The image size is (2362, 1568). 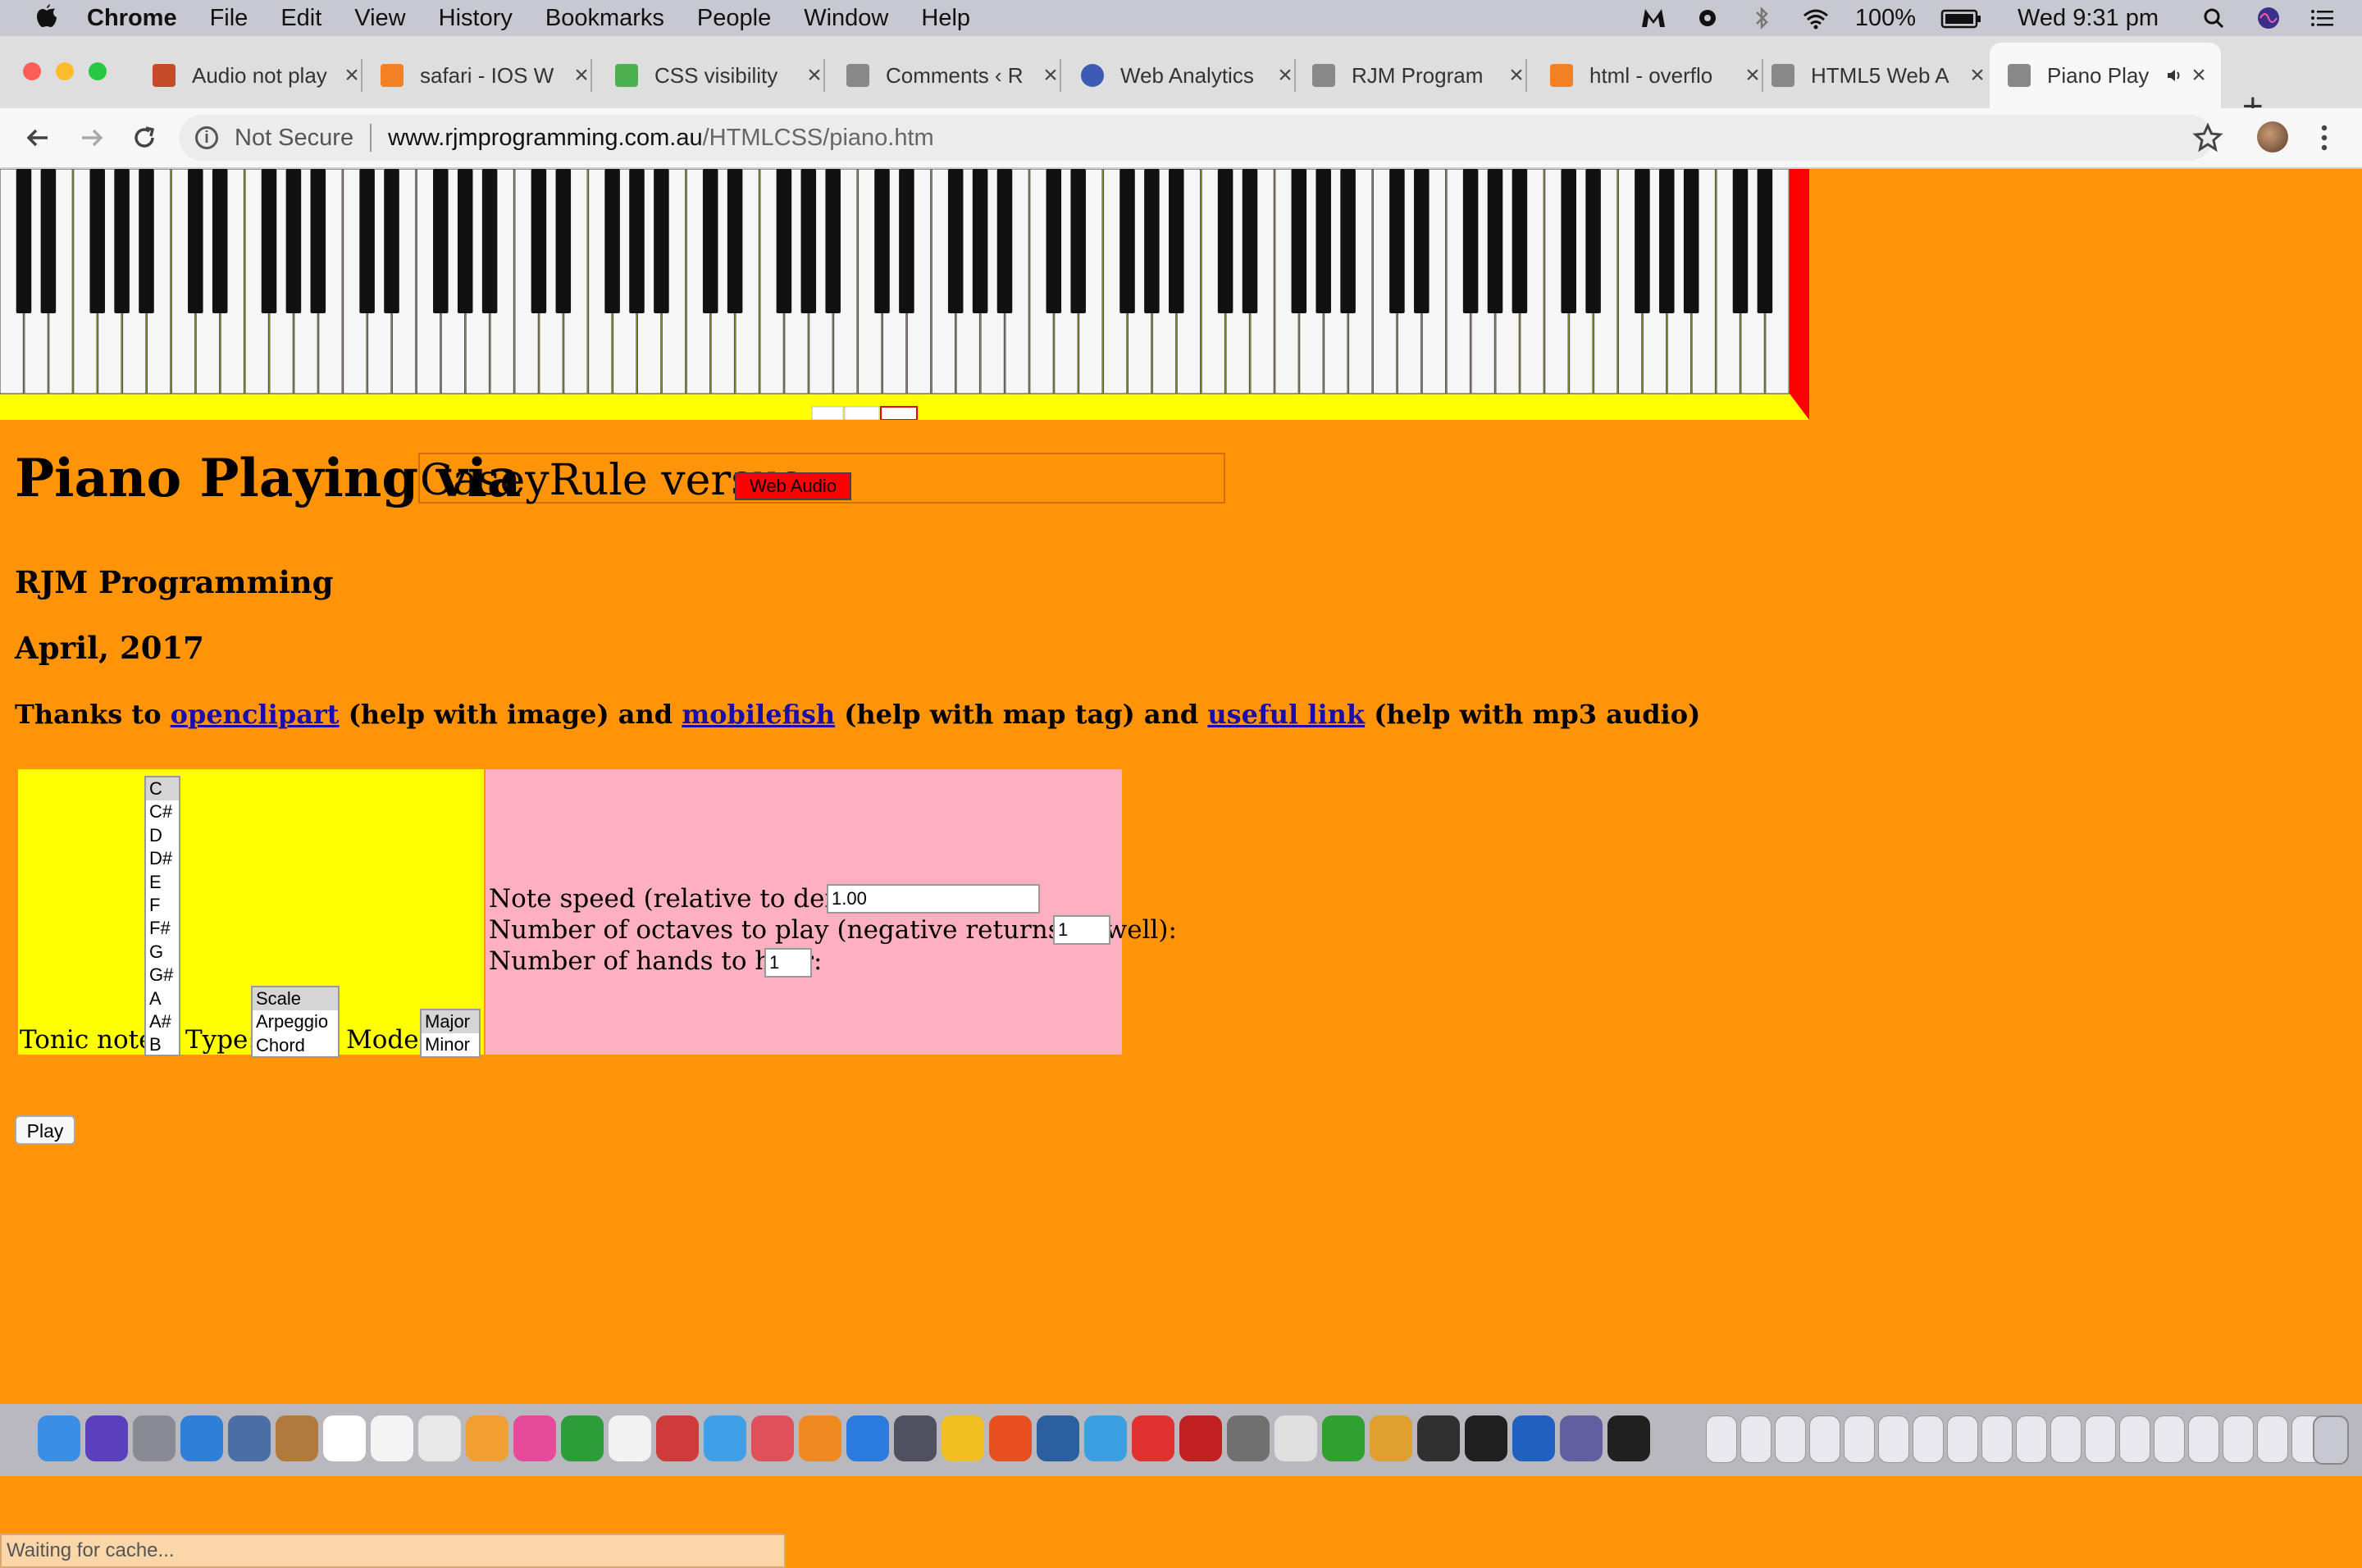 What do you see at coordinates (2105, 75) in the screenshot?
I see `tab-piano-playing: Piano Play ×` at bounding box center [2105, 75].